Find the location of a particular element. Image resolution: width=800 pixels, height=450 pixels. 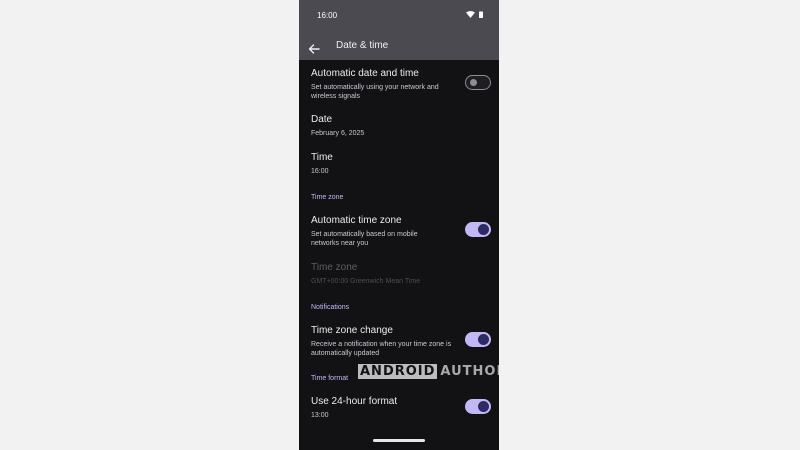

setting-title: Time zone change is located at coordinates (352, 330).